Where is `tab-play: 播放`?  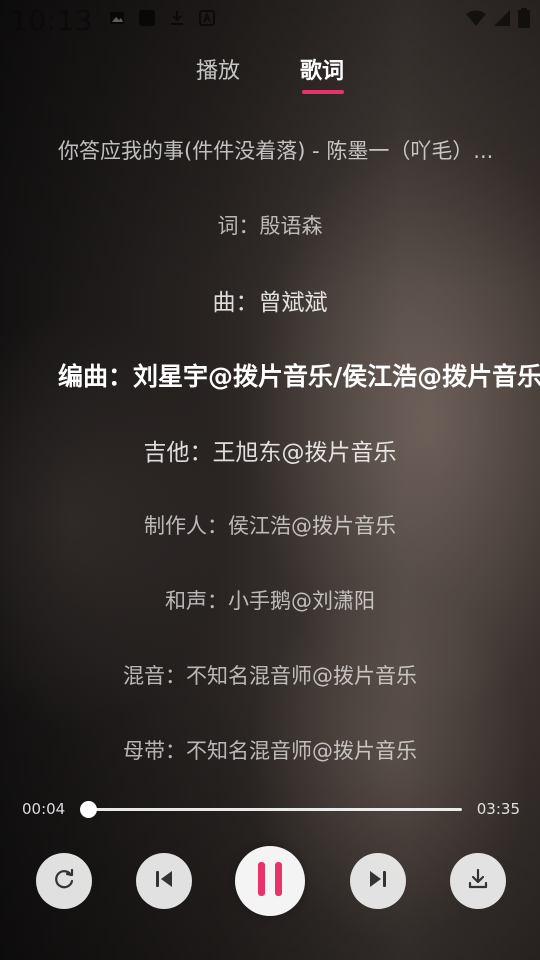
tab-play: 播放 is located at coordinates (218, 69).